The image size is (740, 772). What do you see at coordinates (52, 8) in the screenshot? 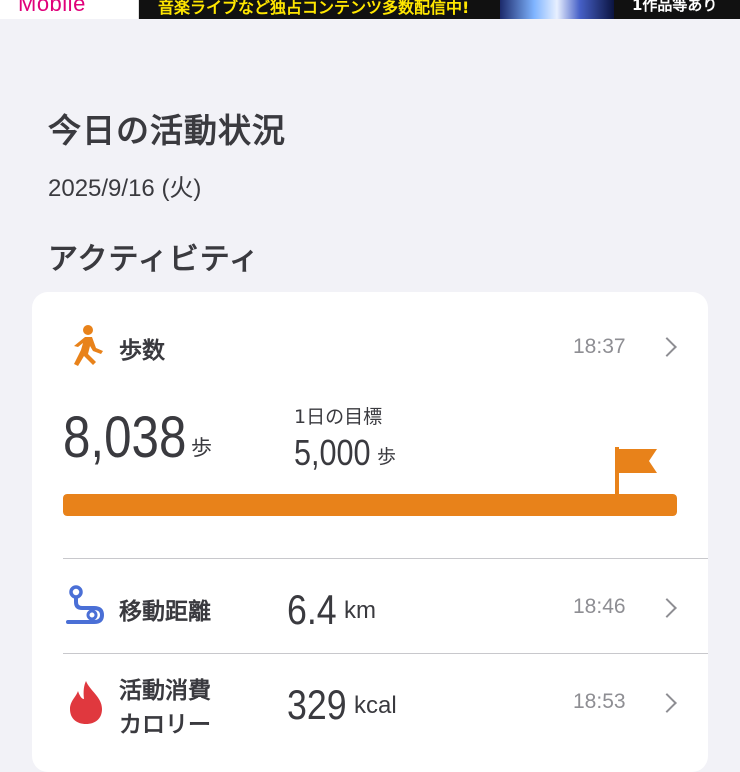
I see `banner-brand: Mobile` at bounding box center [52, 8].